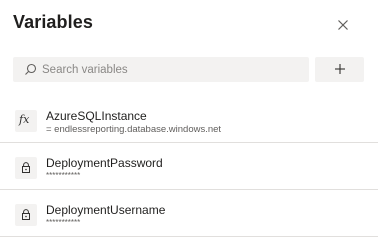 This screenshot has width=378, height=242. What do you see at coordinates (31, 69) in the screenshot?
I see `search-icon` at bounding box center [31, 69].